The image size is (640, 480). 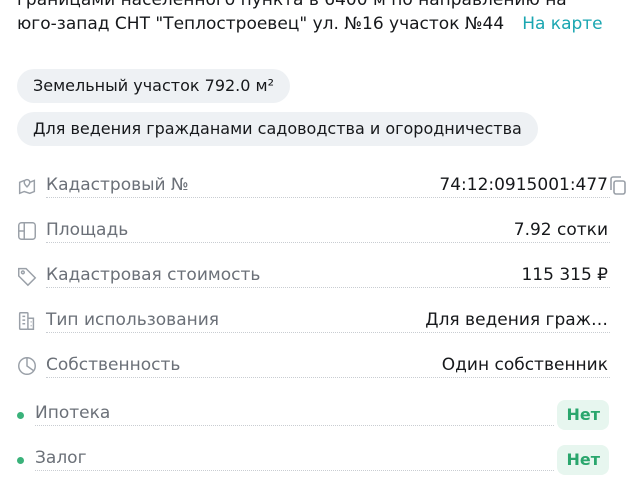 What do you see at coordinates (583, 415) in the screenshot?
I see `mortgage-status-badge: Нет` at bounding box center [583, 415].